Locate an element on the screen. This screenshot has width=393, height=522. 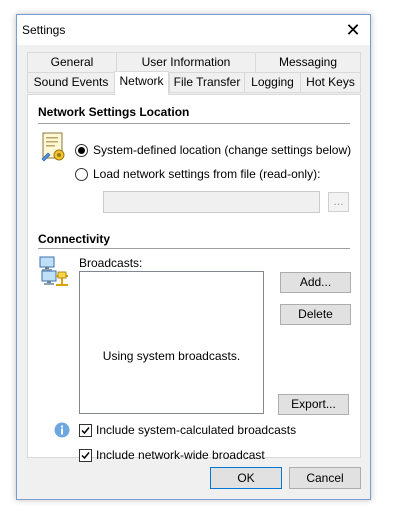
close-button: ✕ is located at coordinates (353, 30).